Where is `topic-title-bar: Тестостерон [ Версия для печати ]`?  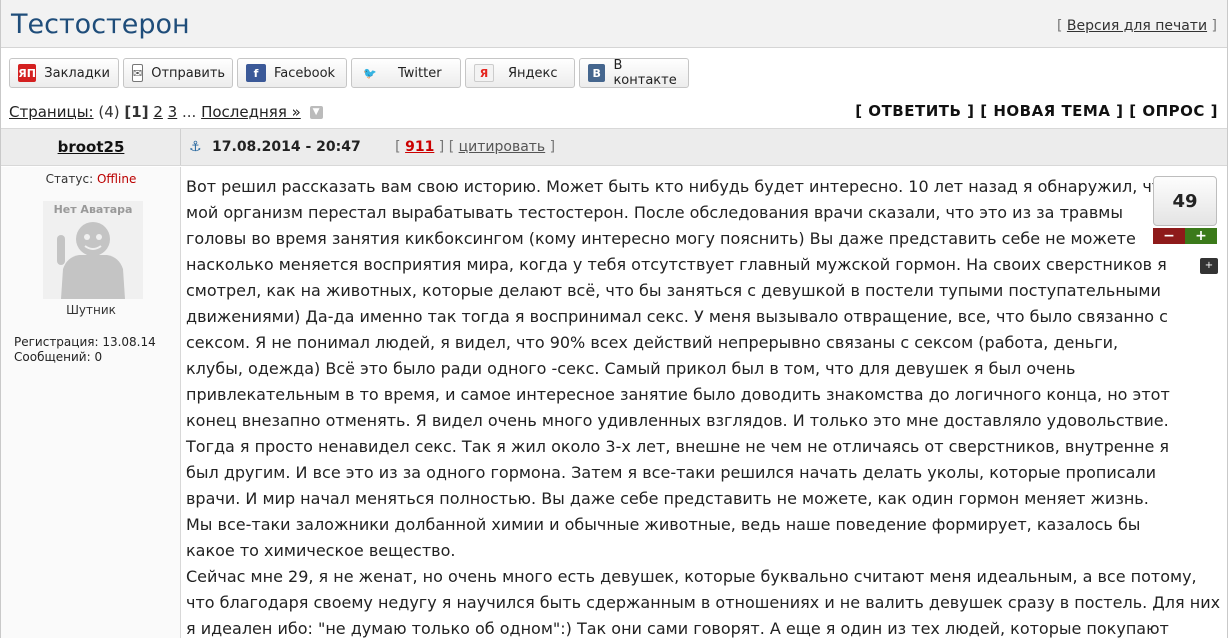 topic-title-bar: Тестостерон [ Версия для печати ] is located at coordinates (614, 24).